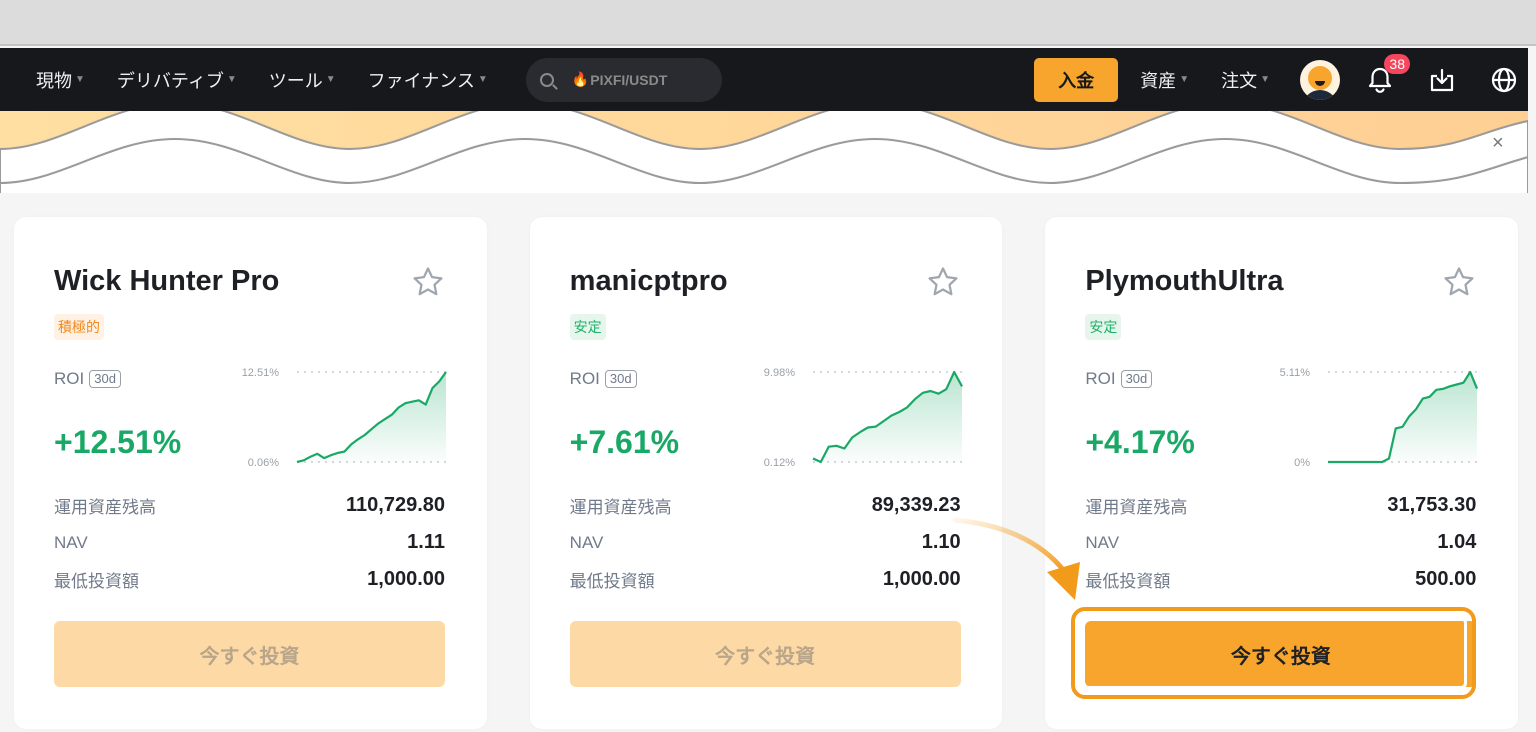 This screenshot has width=1536, height=732. I want to click on nav-orders: 注文 ▼, so click(1245, 80).